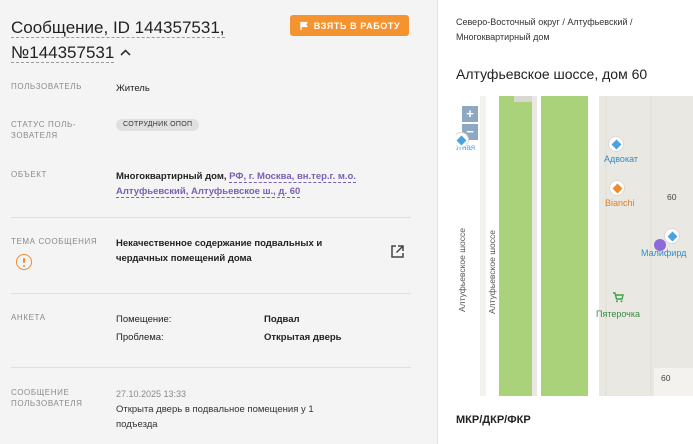 Image resolution: width=693 pixels, height=444 pixels. I want to click on status-label: СТАТУС ПОЛЬ- ЗОВАТЕЛЯ, so click(43, 130).